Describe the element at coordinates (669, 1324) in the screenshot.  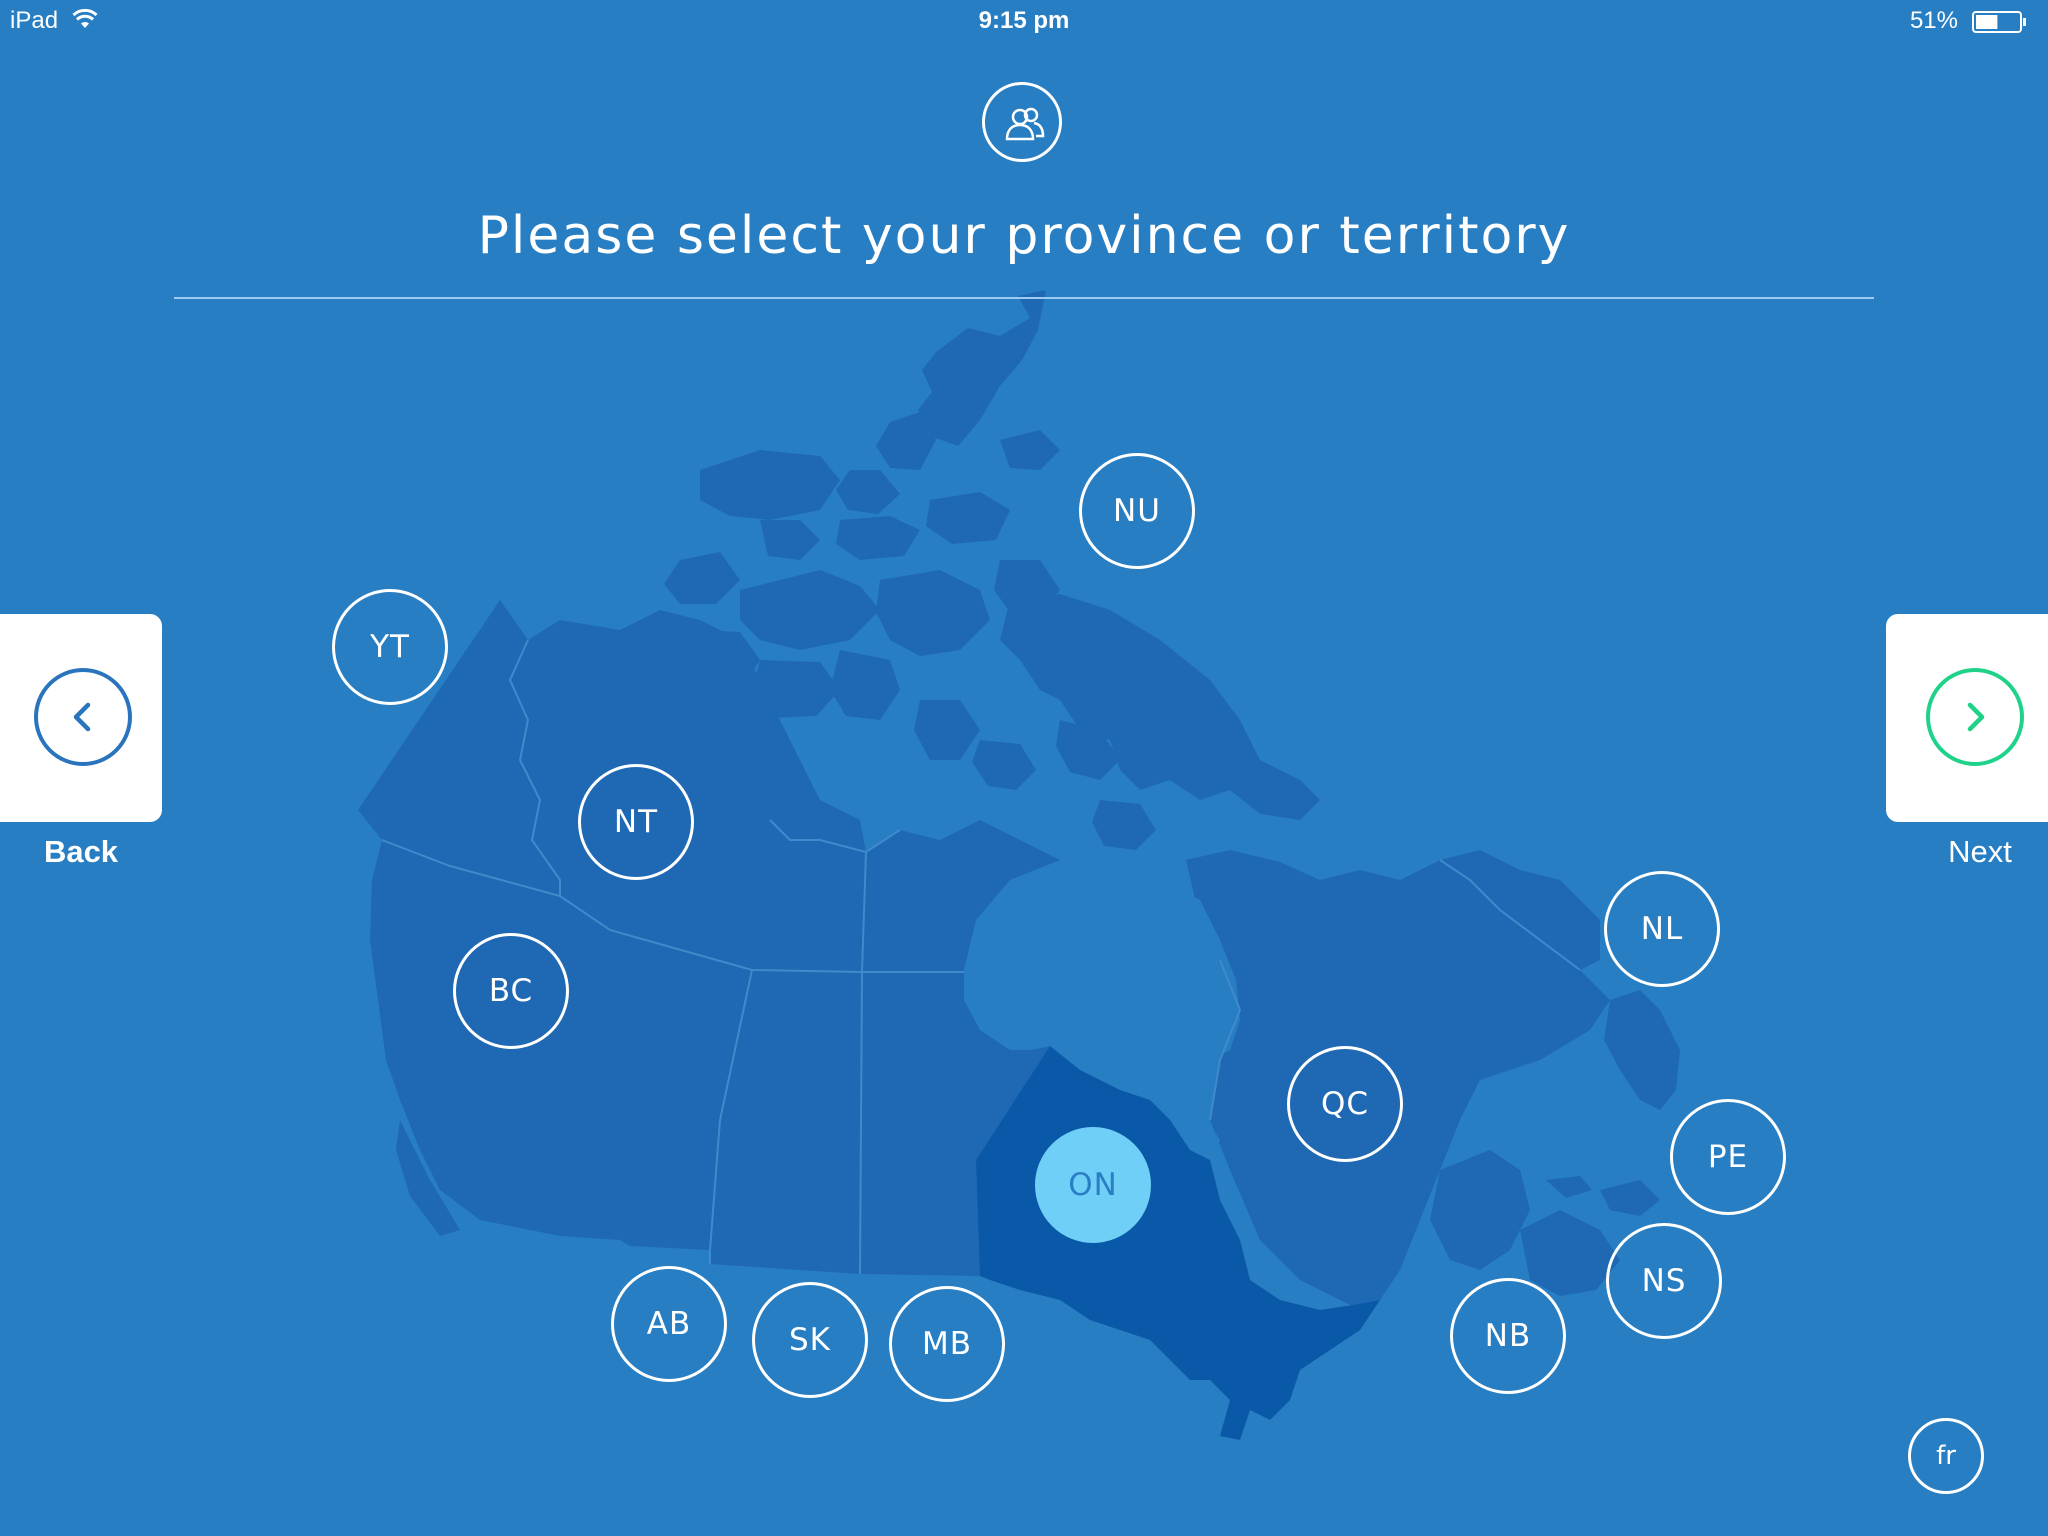
I see `province-button-ab: AB` at that location.